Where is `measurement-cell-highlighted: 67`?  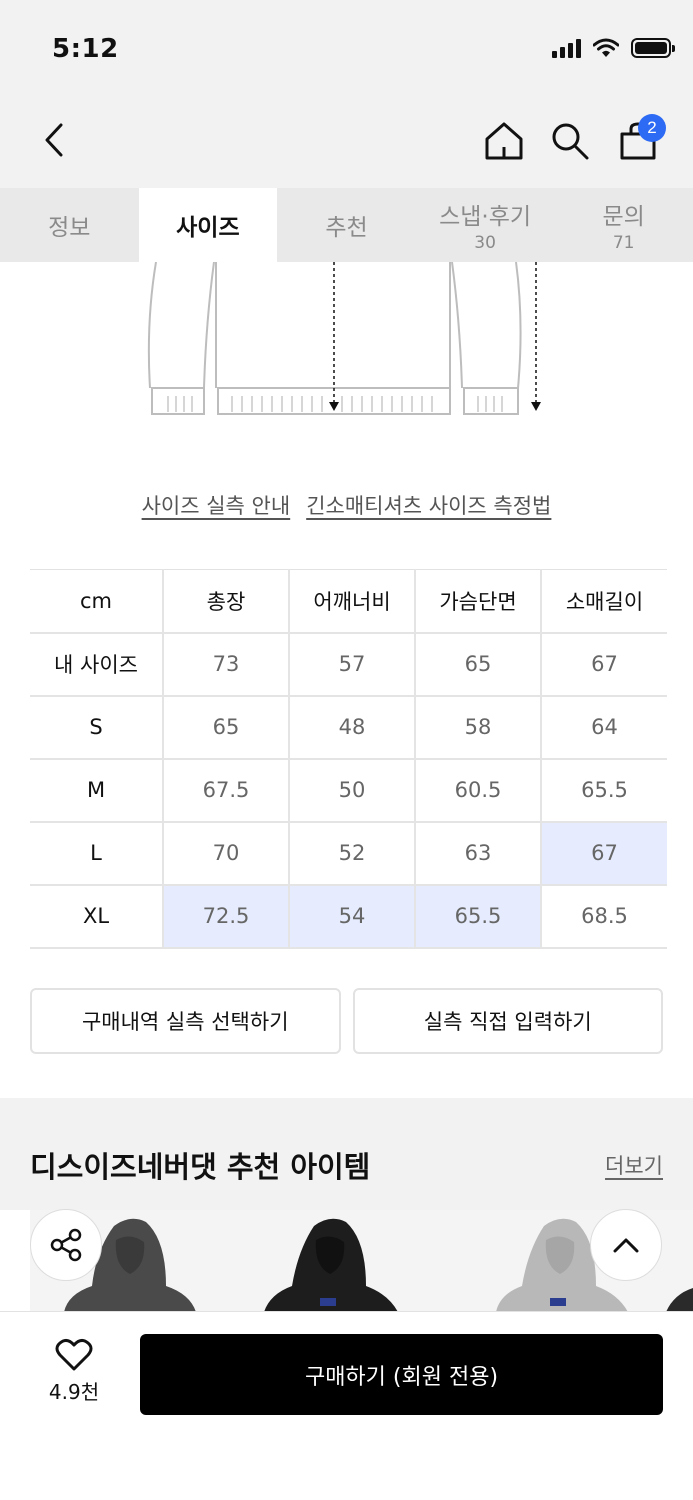 measurement-cell-highlighted: 67 is located at coordinates (603, 853).